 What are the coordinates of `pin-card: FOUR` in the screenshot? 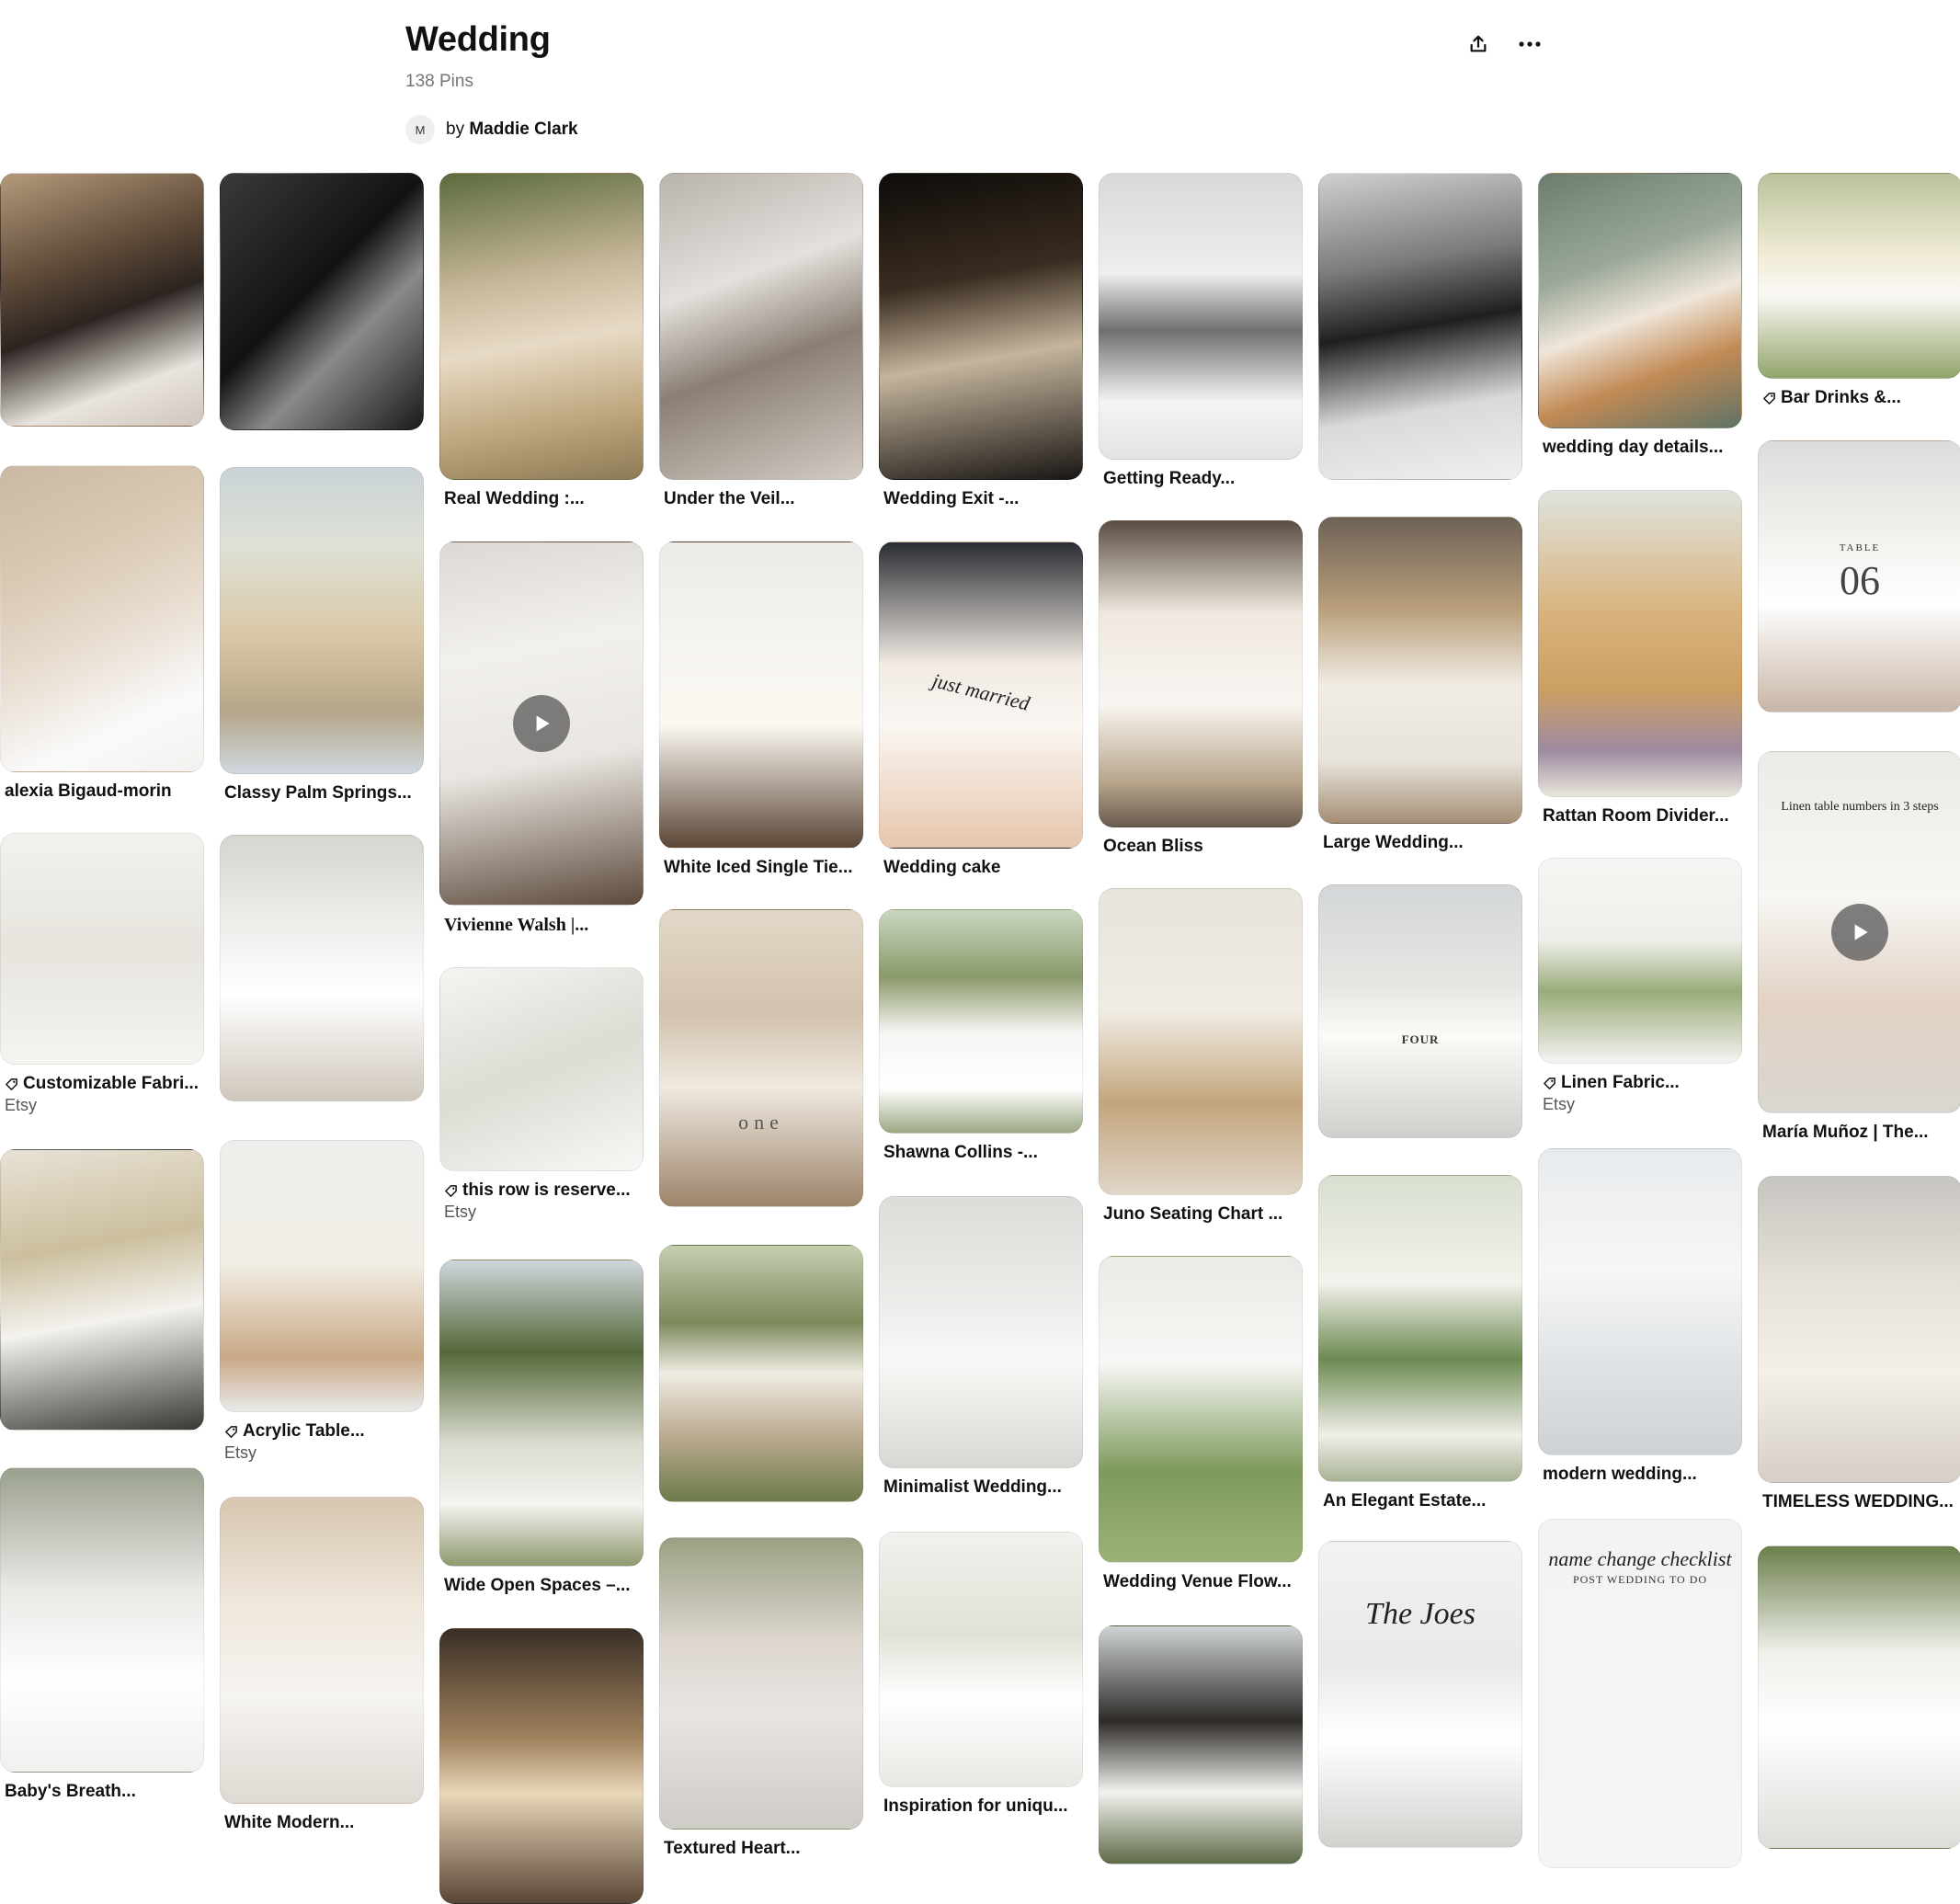 It's located at (1420, 1011).